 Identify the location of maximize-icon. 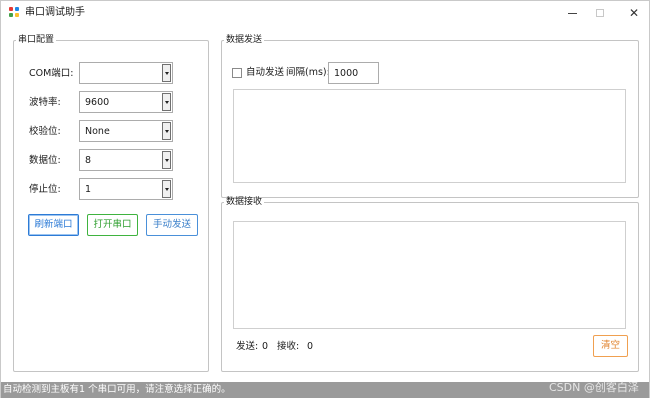
(600, 13).